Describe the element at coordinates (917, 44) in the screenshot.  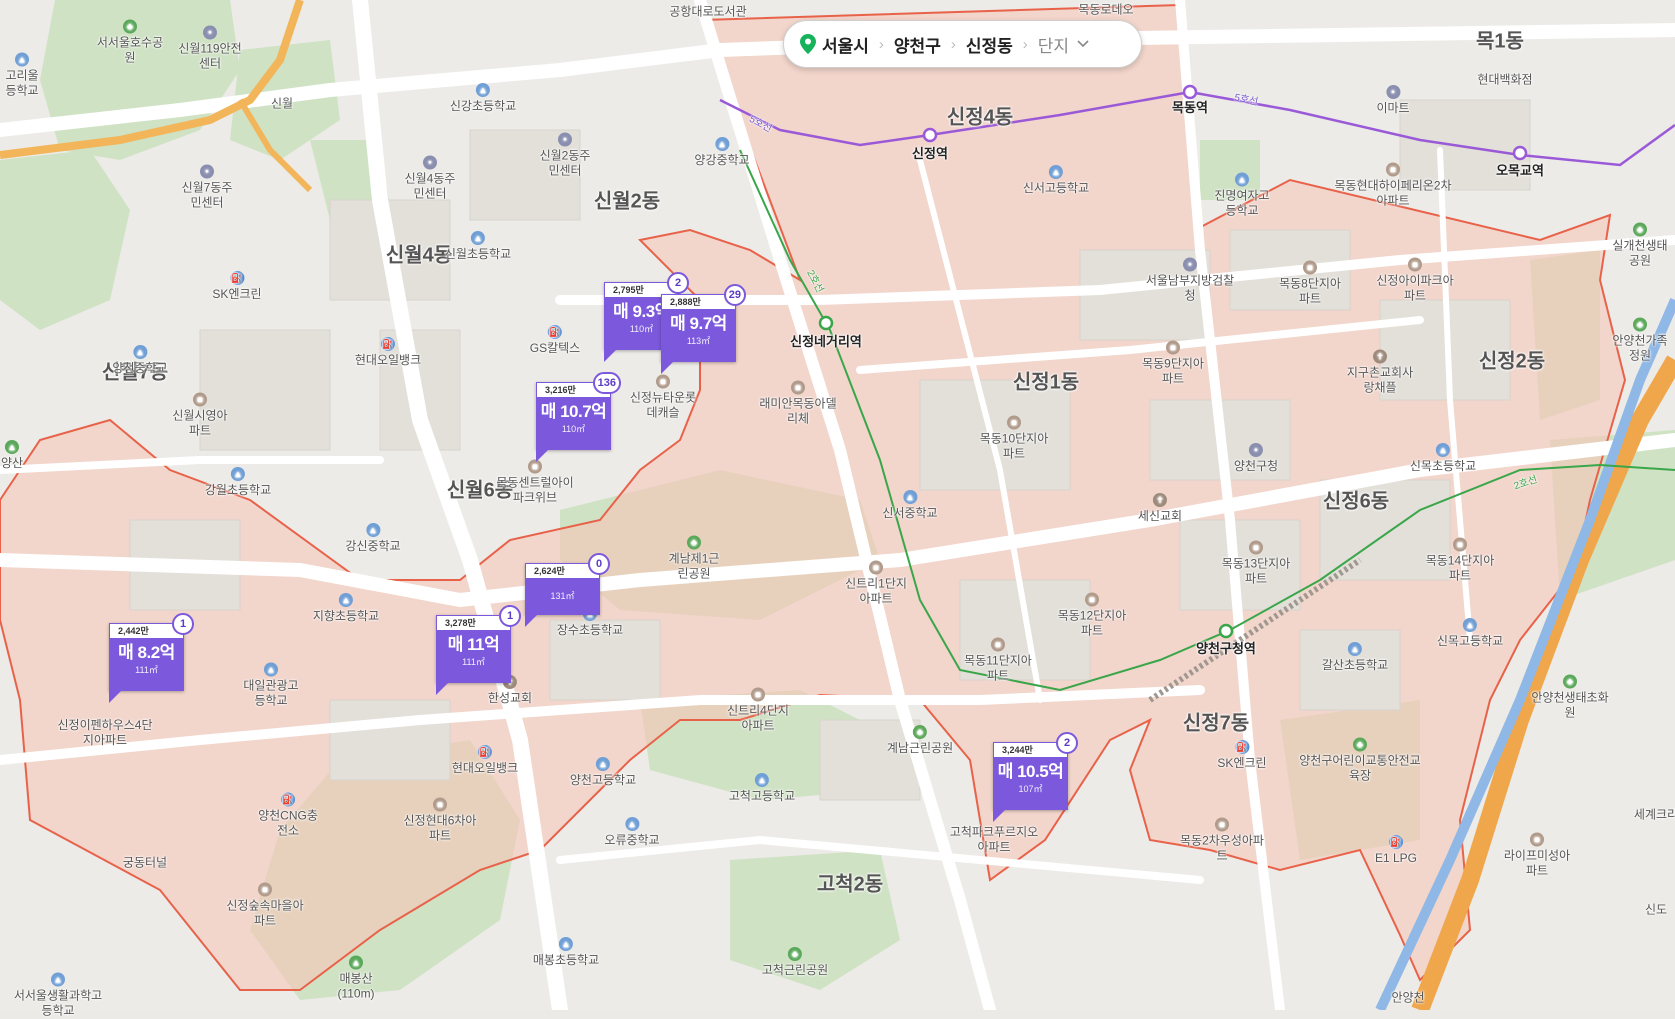
I see `breadcrumb-district: 양천구` at that location.